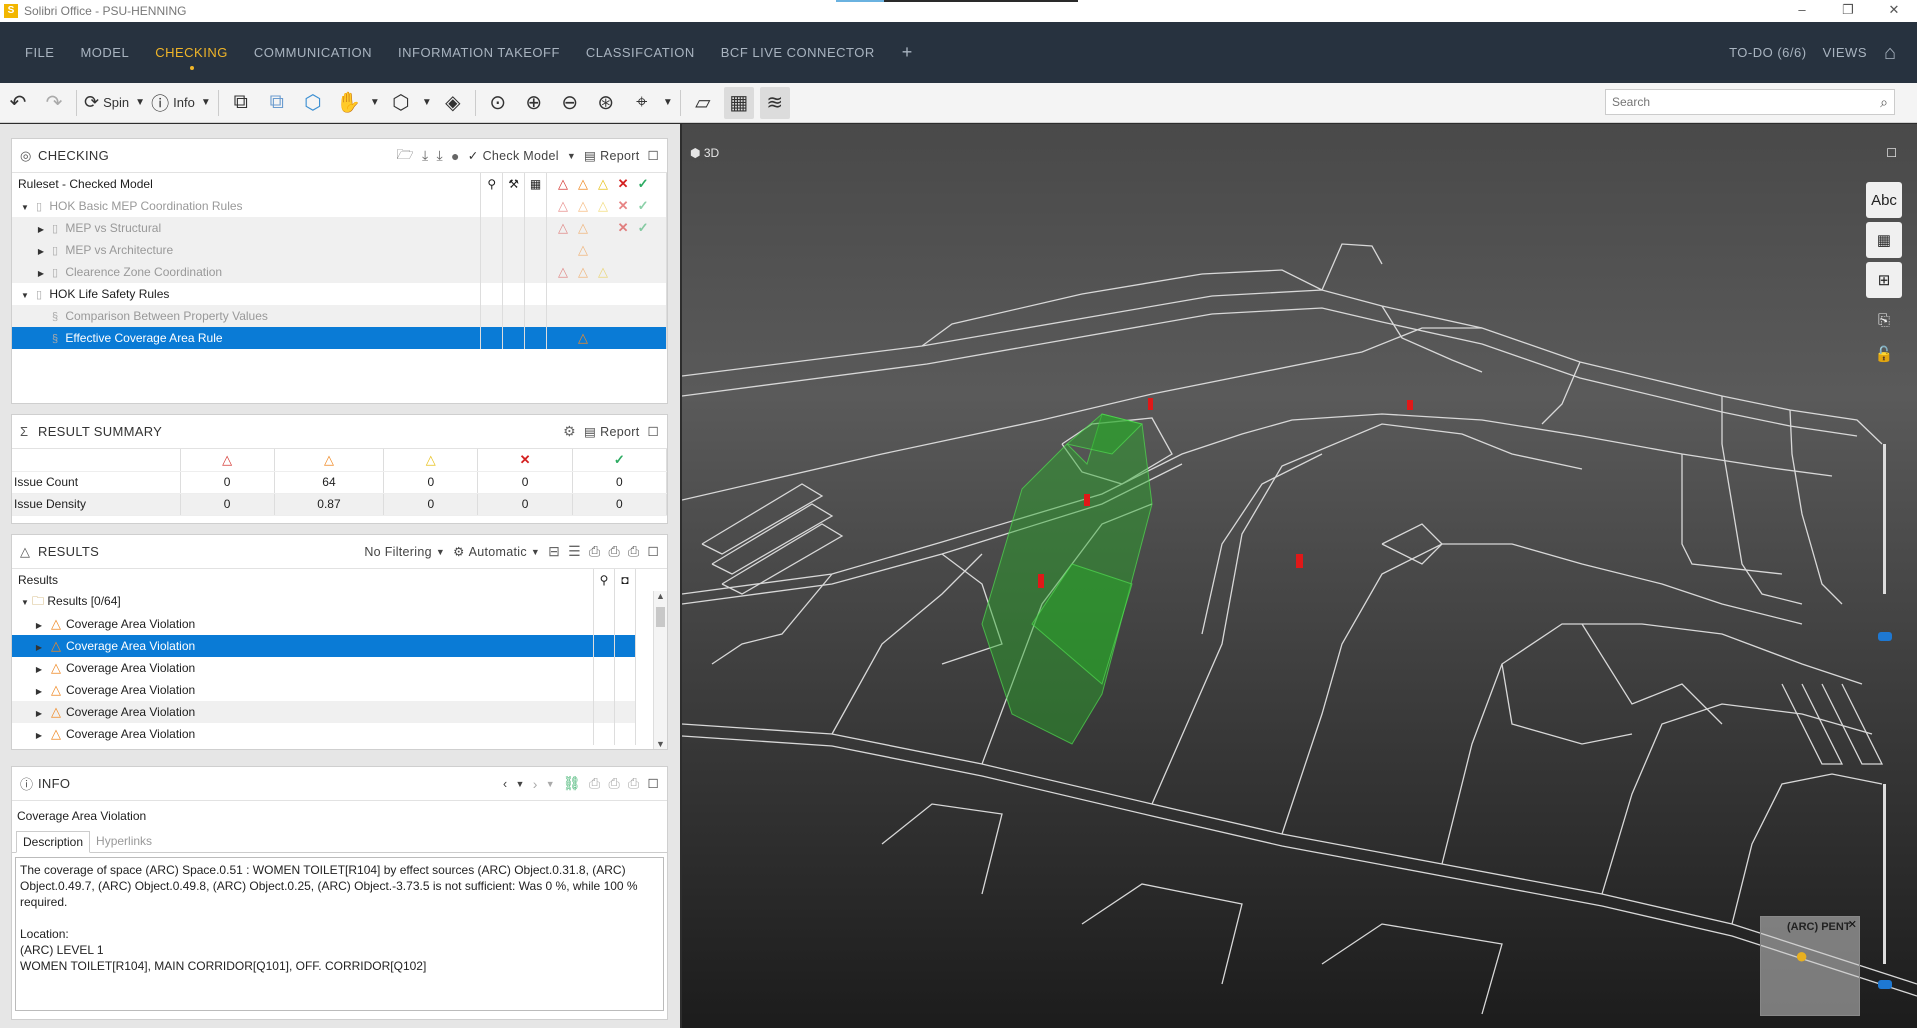  What do you see at coordinates (1802, 11) in the screenshot?
I see `minimize-button: –` at bounding box center [1802, 11].